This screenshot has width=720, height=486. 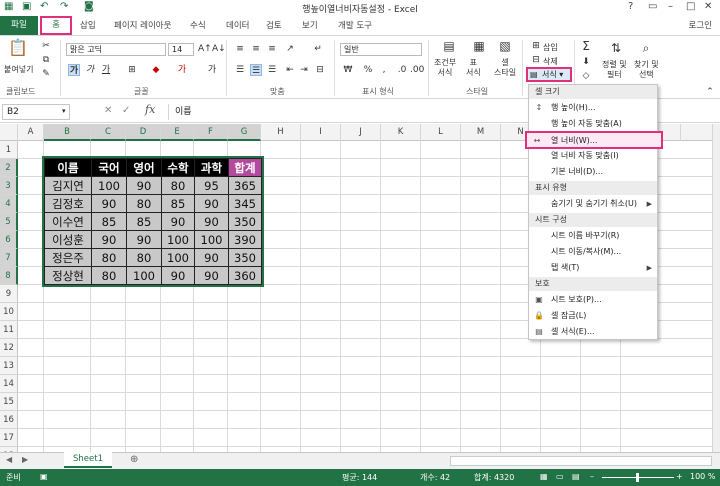 What do you see at coordinates (108, 110) in the screenshot?
I see `cancel-icon: ✕` at bounding box center [108, 110].